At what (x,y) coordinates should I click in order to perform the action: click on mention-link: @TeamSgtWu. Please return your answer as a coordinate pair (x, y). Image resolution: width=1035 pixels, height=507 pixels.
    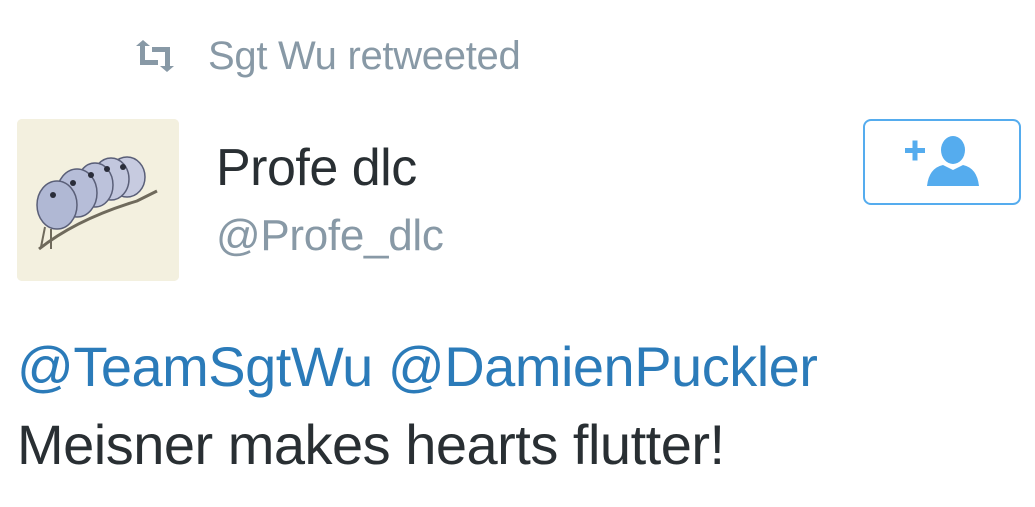
    Looking at the image, I should click on (195, 366).